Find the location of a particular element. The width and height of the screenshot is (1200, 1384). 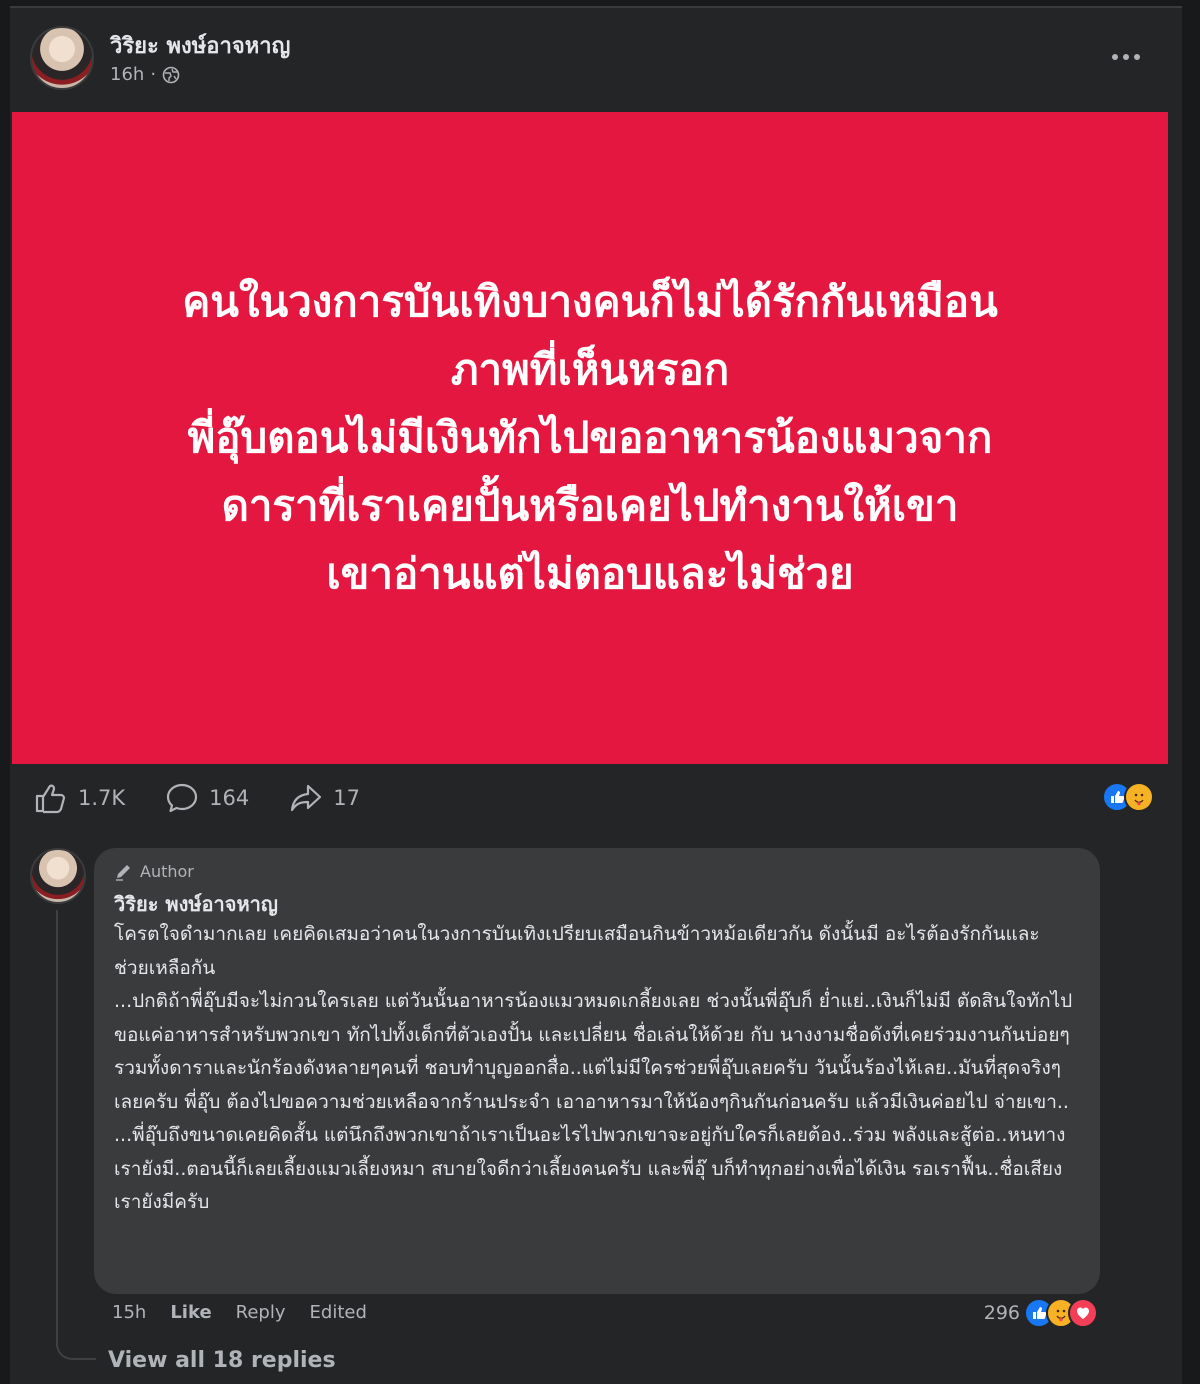

more-options-icon is located at coordinates (1126, 57).